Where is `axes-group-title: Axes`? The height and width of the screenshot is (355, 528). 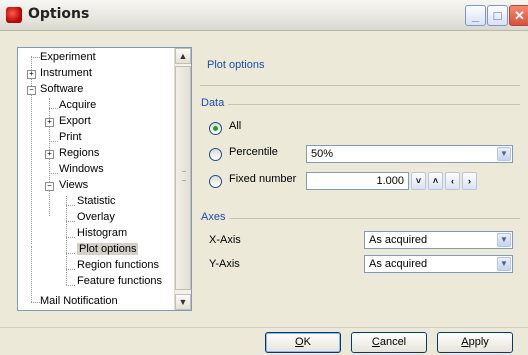
axes-group-title: Axes is located at coordinates (215, 217).